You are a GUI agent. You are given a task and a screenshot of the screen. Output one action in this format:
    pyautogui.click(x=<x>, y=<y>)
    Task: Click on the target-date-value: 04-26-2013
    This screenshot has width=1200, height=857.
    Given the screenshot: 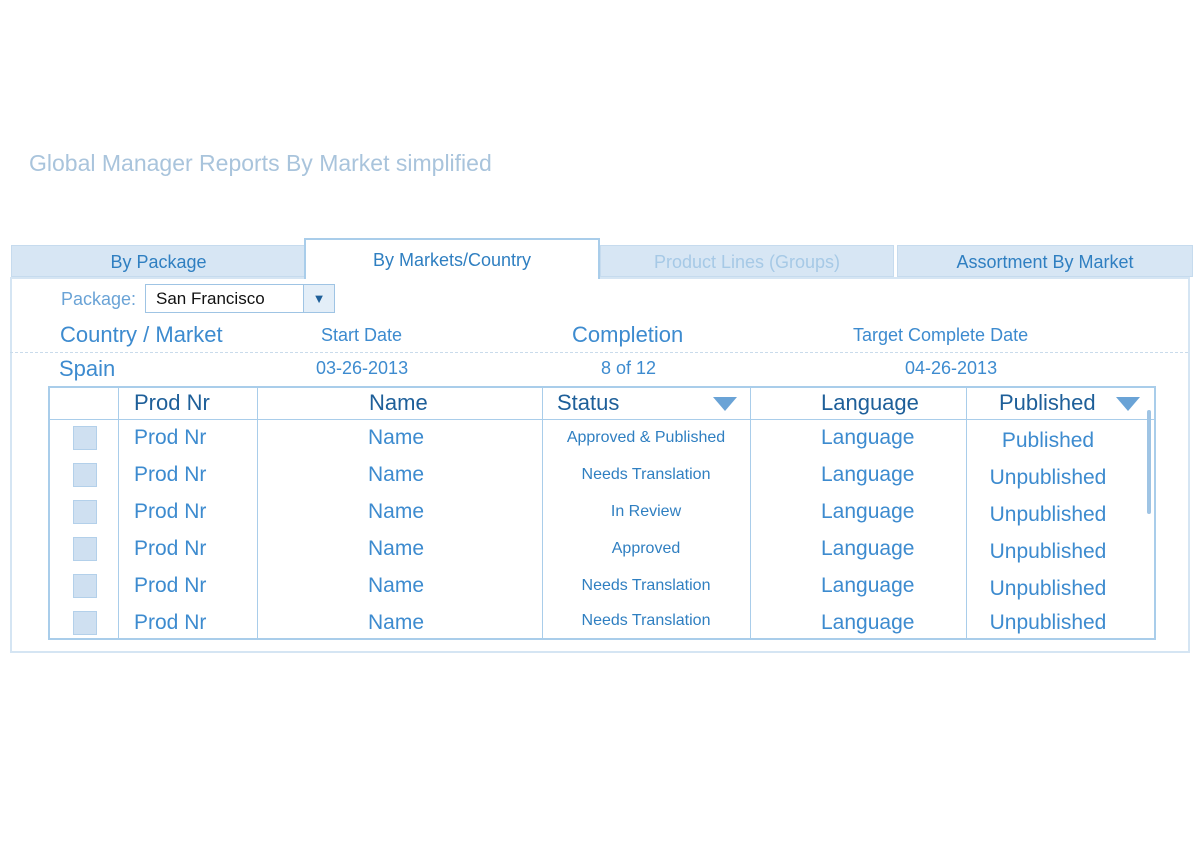 What is the action you would take?
    pyautogui.click(x=951, y=368)
    